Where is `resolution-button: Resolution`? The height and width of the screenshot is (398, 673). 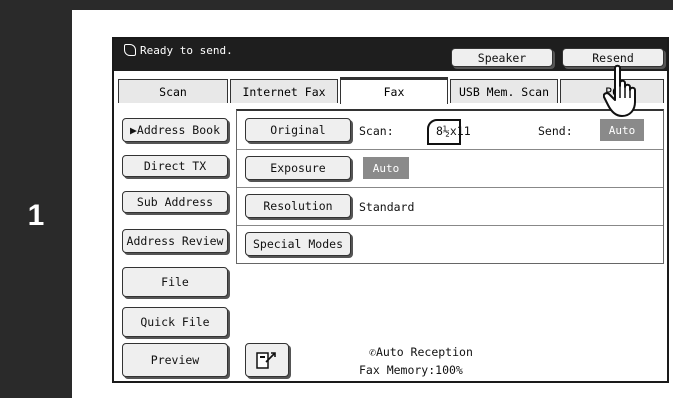
resolution-button: Resolution is located at coordinates (298, 206).